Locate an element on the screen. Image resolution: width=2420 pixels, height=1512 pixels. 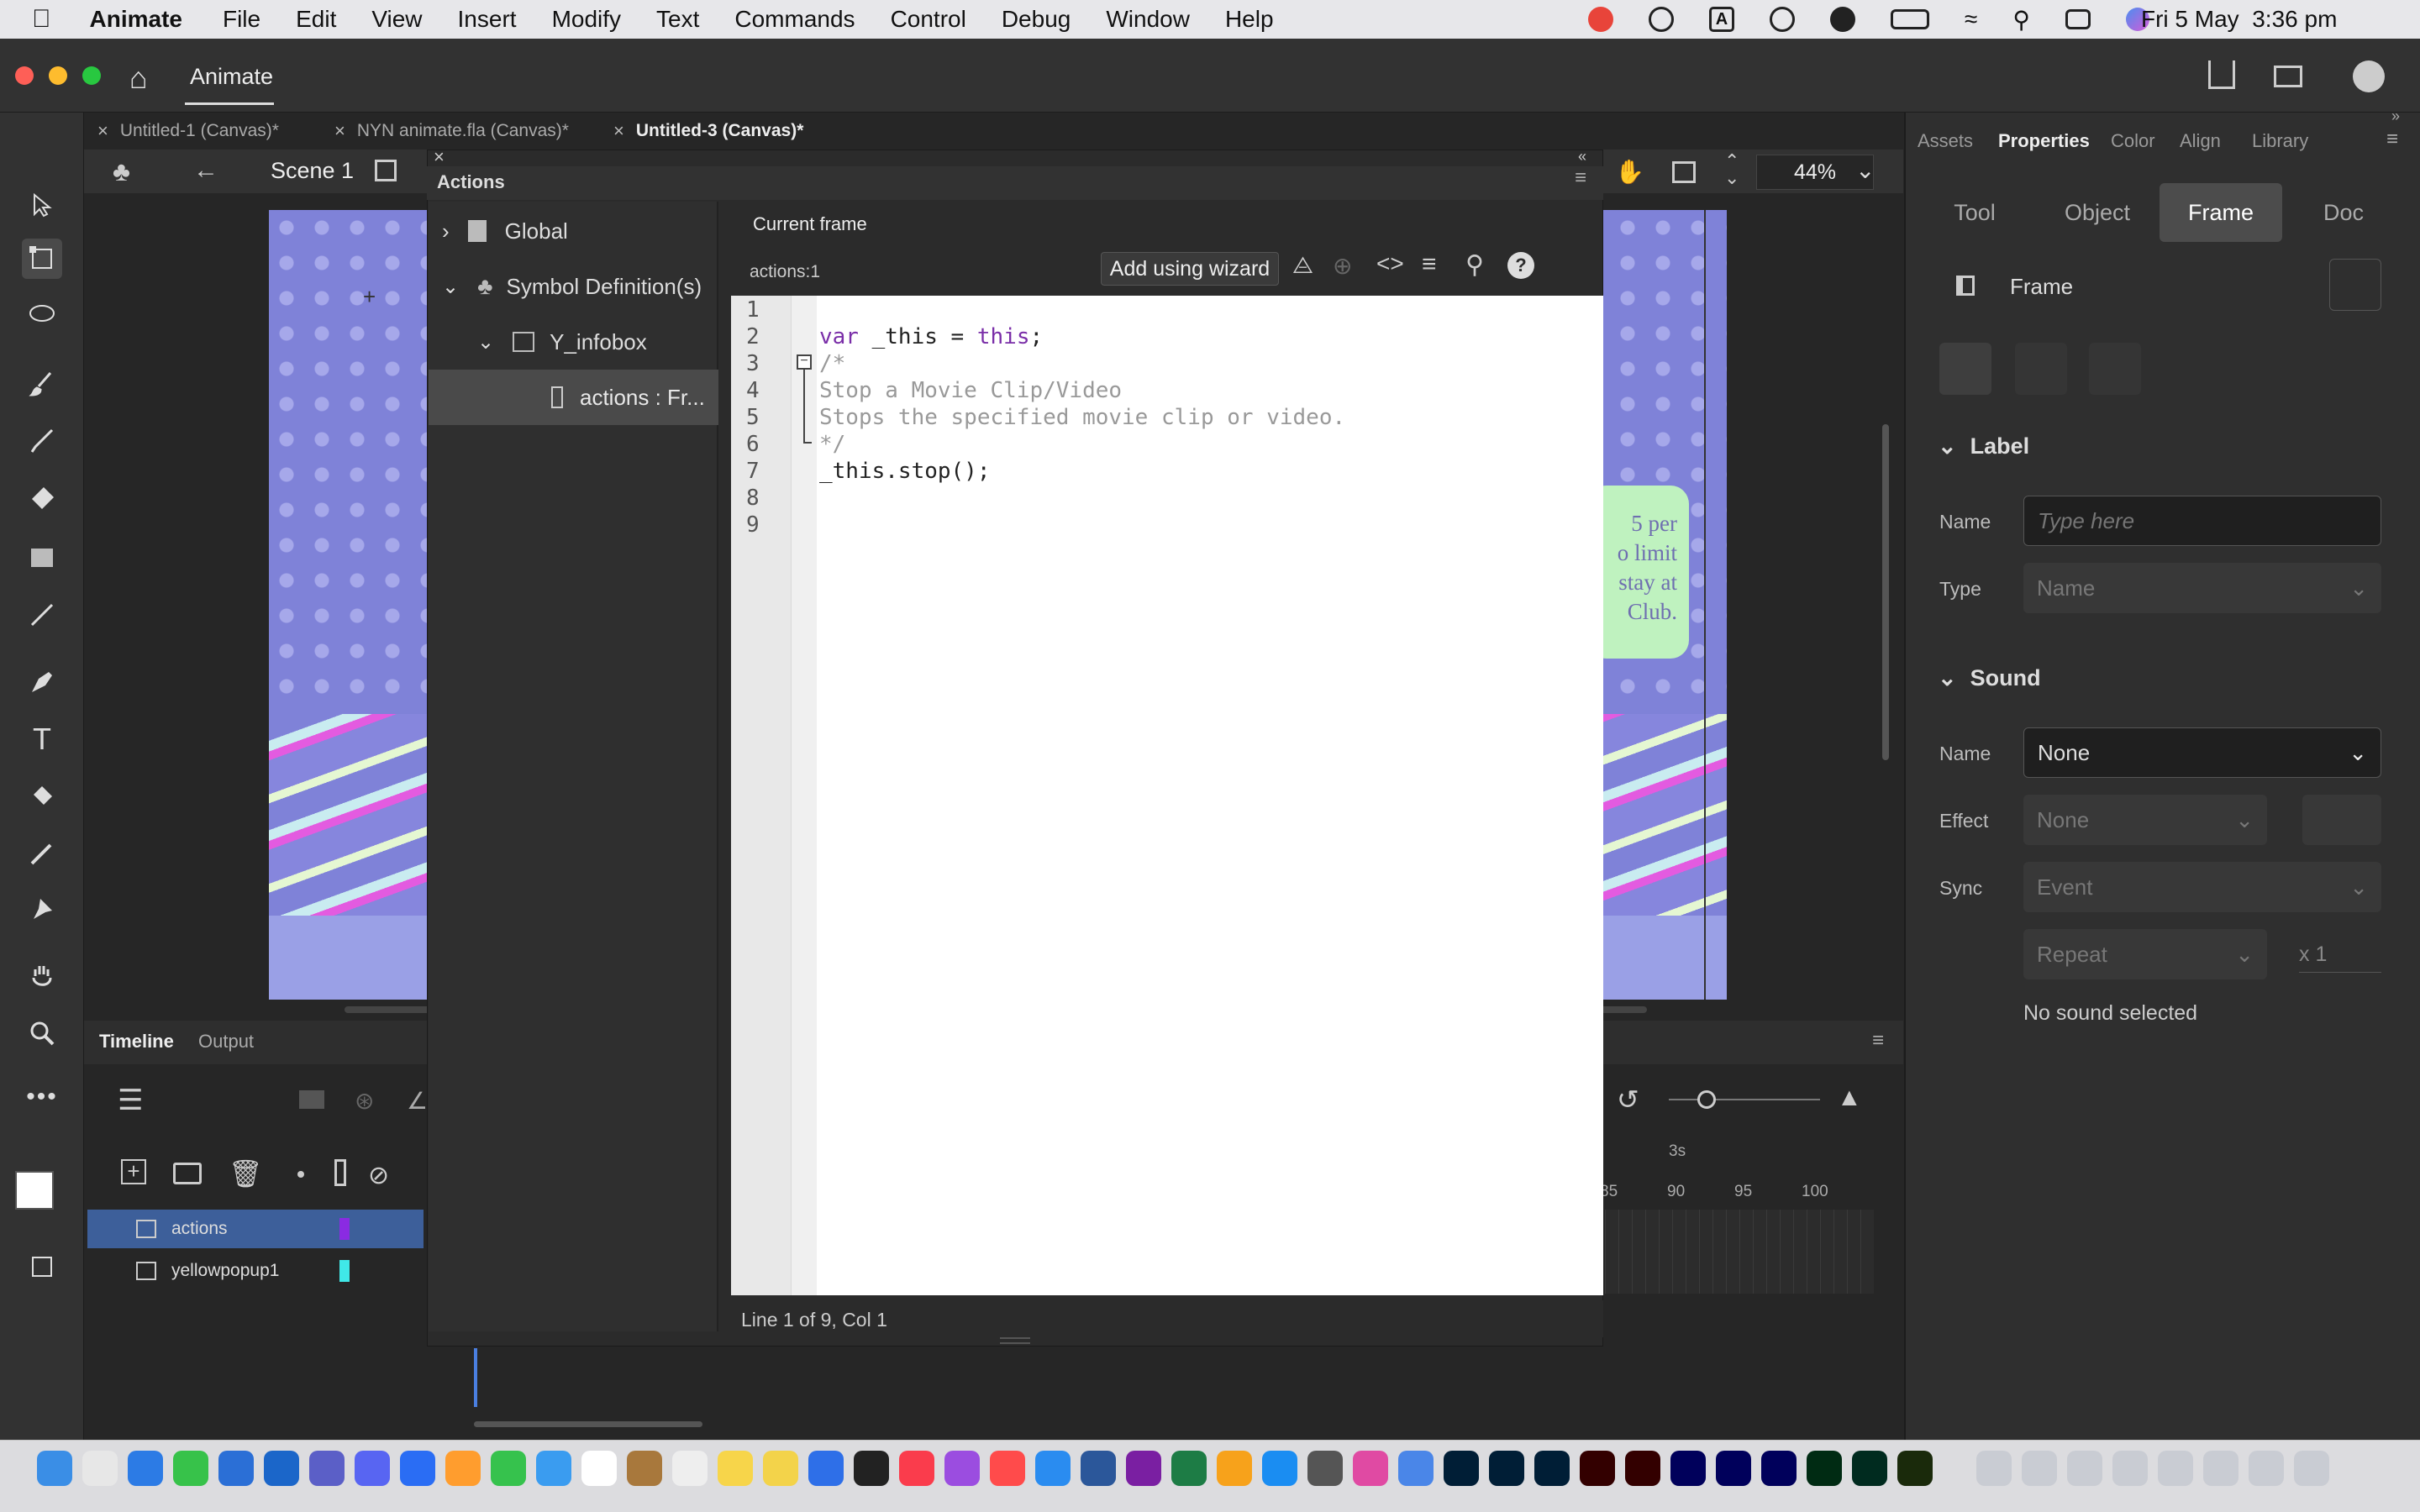
pin-script-icon: ⨺ is located at coordinates (1302, 266).